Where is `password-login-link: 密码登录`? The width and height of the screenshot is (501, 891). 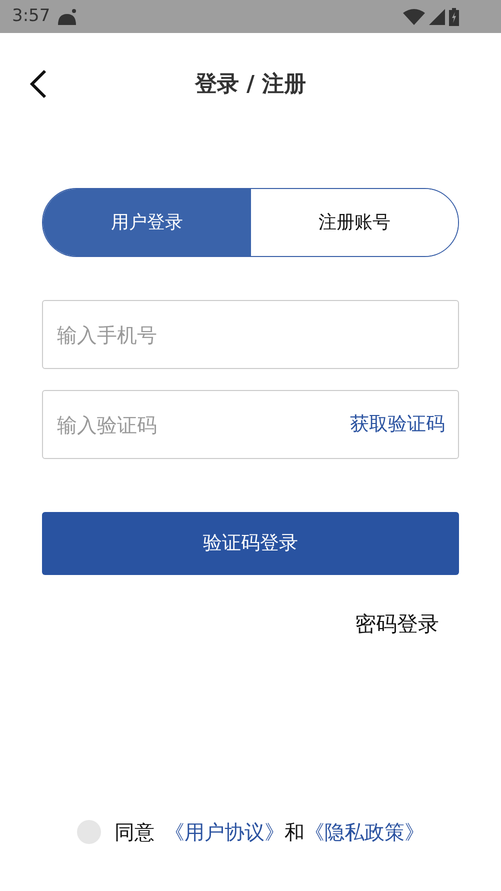
password-login-link: 密码登录 is located at coordinates (397, 624).